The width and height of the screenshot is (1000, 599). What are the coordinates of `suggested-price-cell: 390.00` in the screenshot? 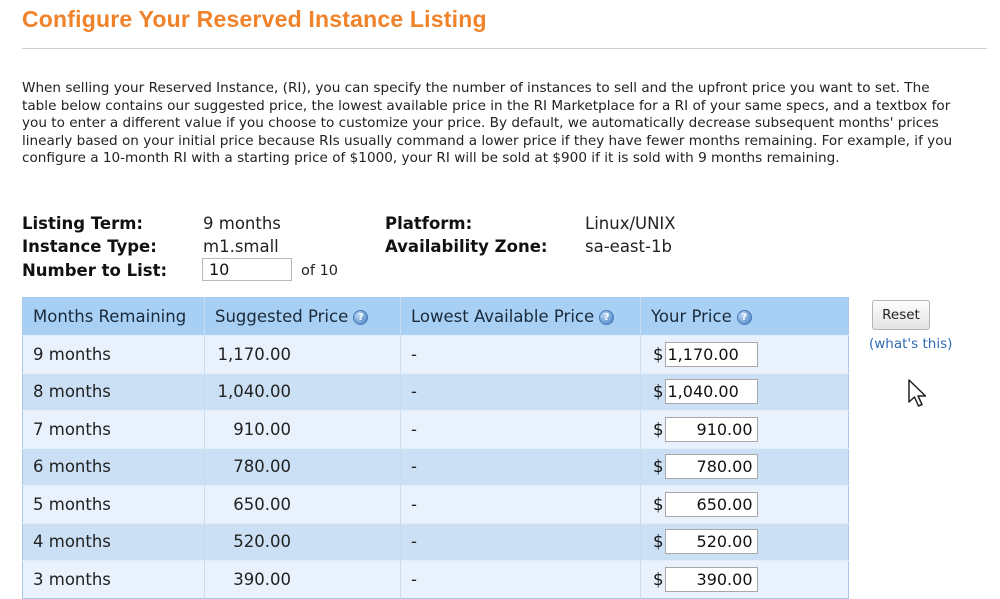 It's located at (302, 579).